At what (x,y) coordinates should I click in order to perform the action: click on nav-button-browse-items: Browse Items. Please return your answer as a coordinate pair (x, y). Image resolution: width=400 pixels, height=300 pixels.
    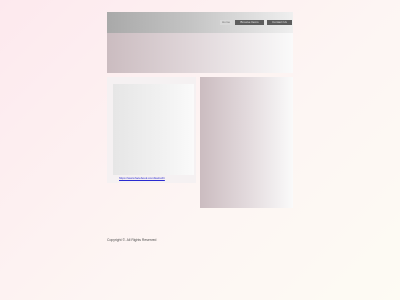
    Looking at the image, I should click on (249, 22).